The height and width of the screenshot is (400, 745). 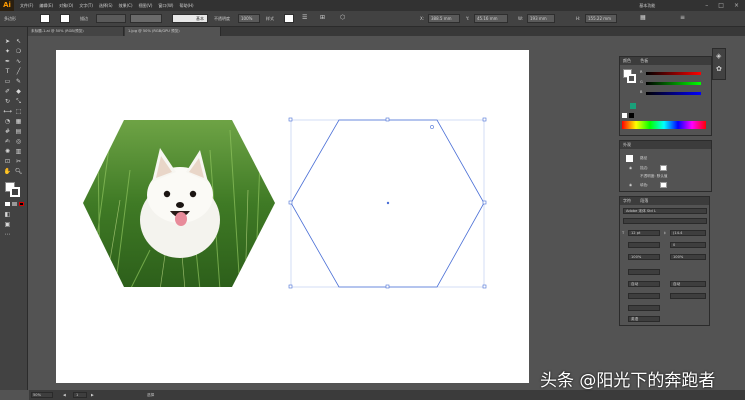 I want to click on out-of-gamut-swatch, so click(x=633, y=106).